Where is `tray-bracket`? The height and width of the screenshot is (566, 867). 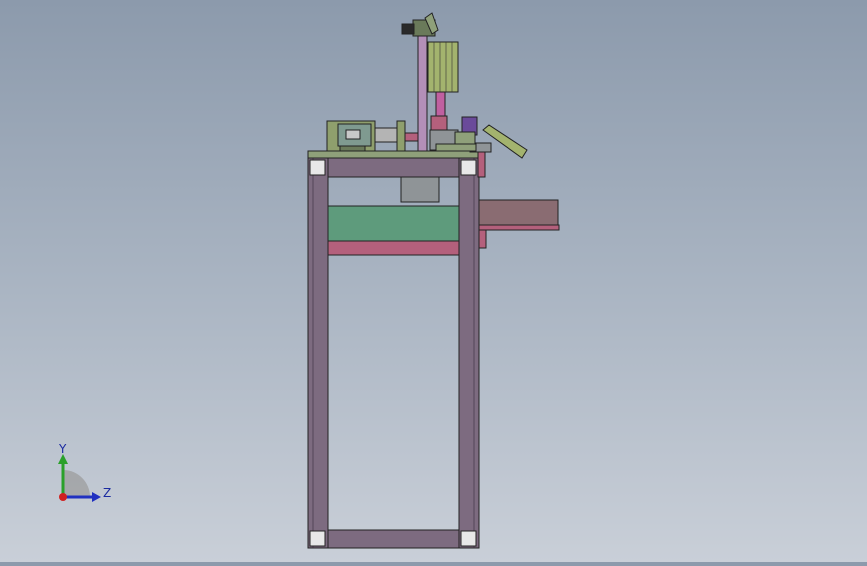 tray-bracket is located at coordinates (482, 239).